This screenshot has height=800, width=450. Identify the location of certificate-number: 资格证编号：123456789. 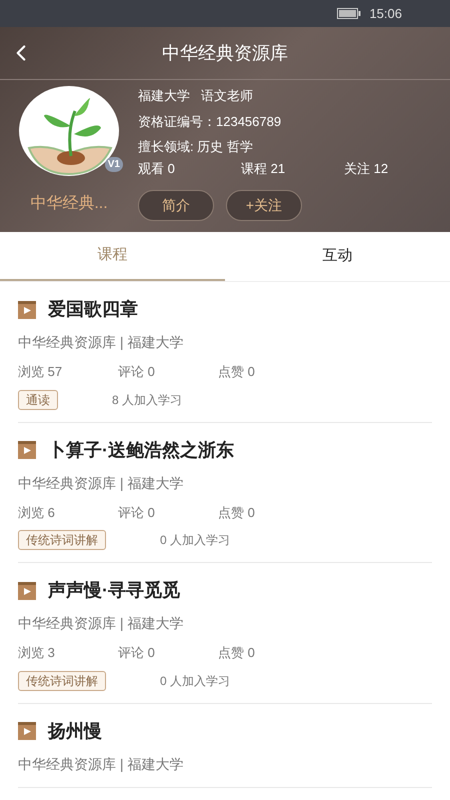
(210, 121).